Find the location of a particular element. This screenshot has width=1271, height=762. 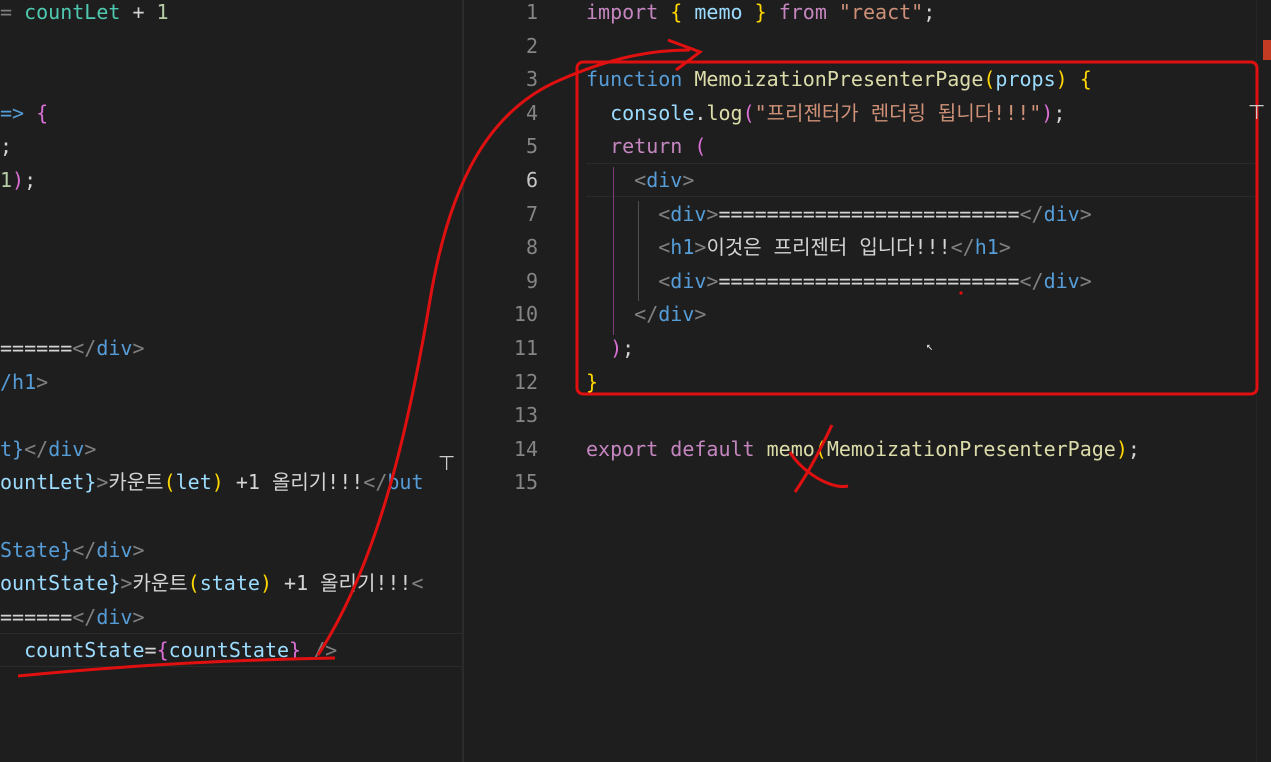

right-code-line: <h1>이것은 프리젠터 입니다!!!</h1> is located at coordinates (798, 247).